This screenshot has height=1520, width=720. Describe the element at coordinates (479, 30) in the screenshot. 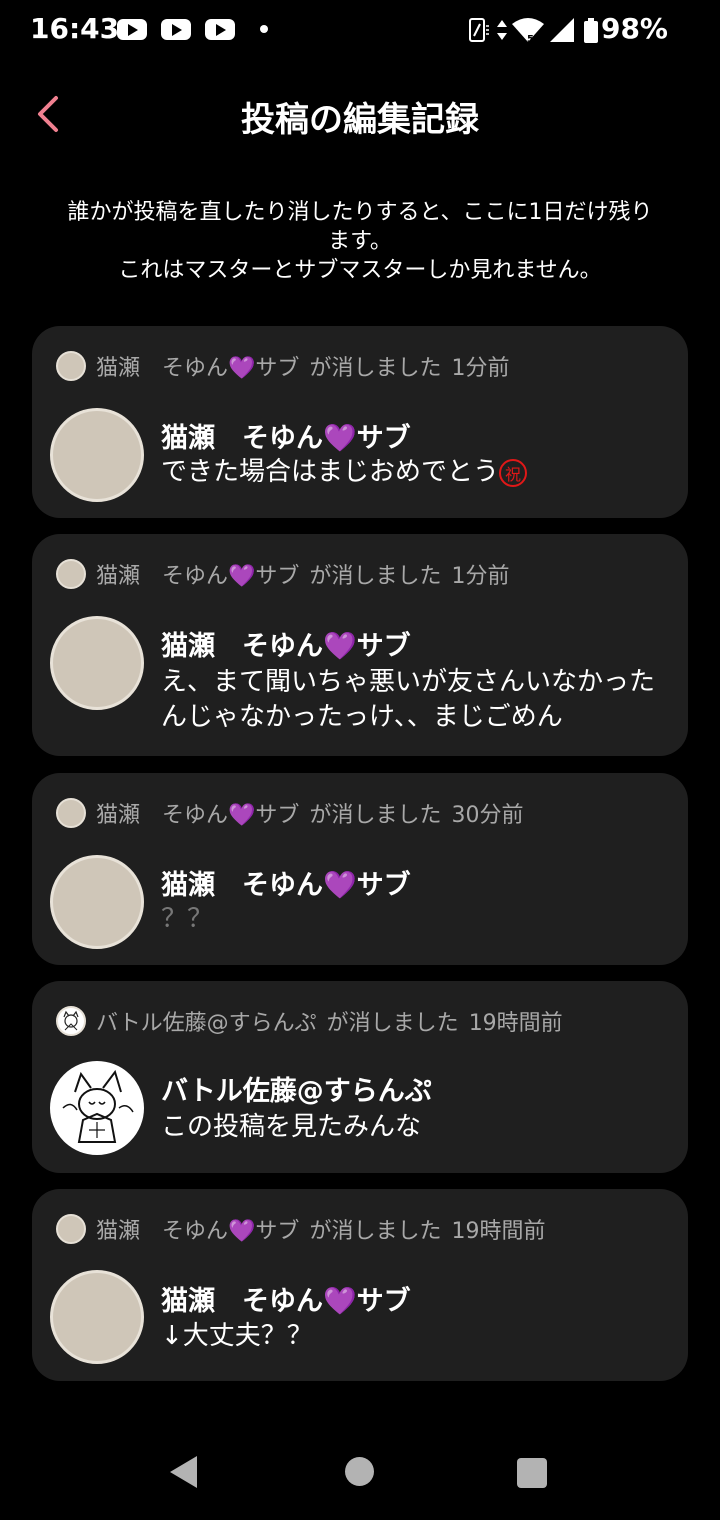

I see `nfc-icon` at that location.